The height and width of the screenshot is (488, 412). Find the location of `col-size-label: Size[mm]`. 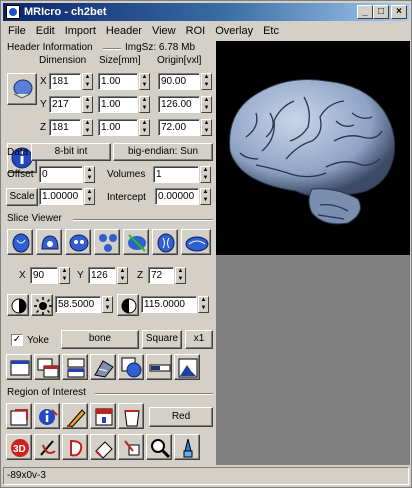

col-size-label: Size[mm] is located at coordinates (120, 60).